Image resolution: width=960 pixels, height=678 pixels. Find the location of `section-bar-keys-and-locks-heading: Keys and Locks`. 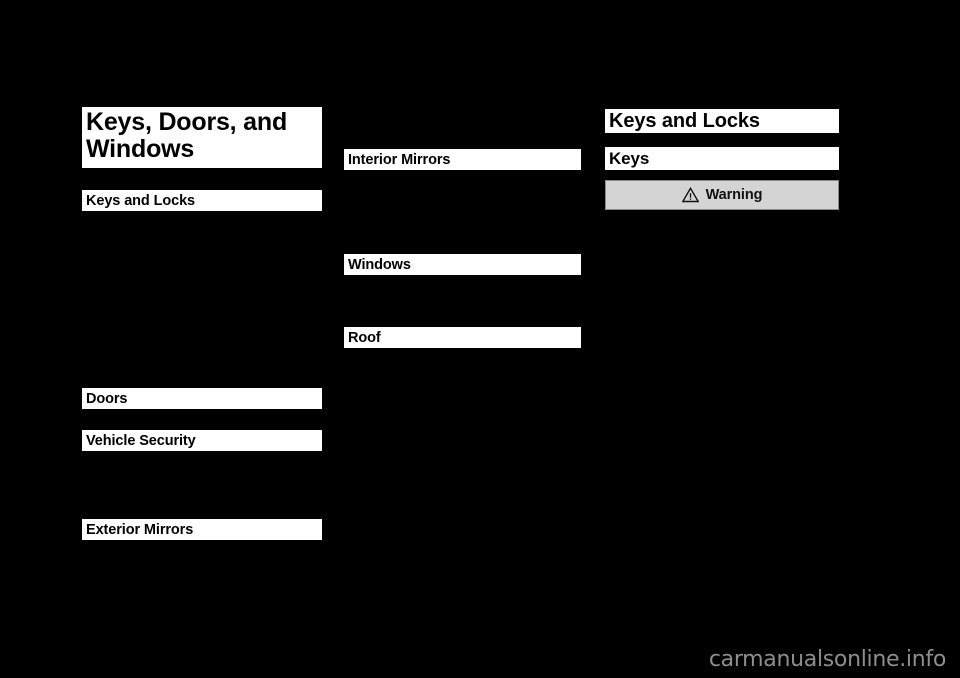

section-bar-keys-and-locks-heading: Keys and Locks is located at coordinates (722, 121).